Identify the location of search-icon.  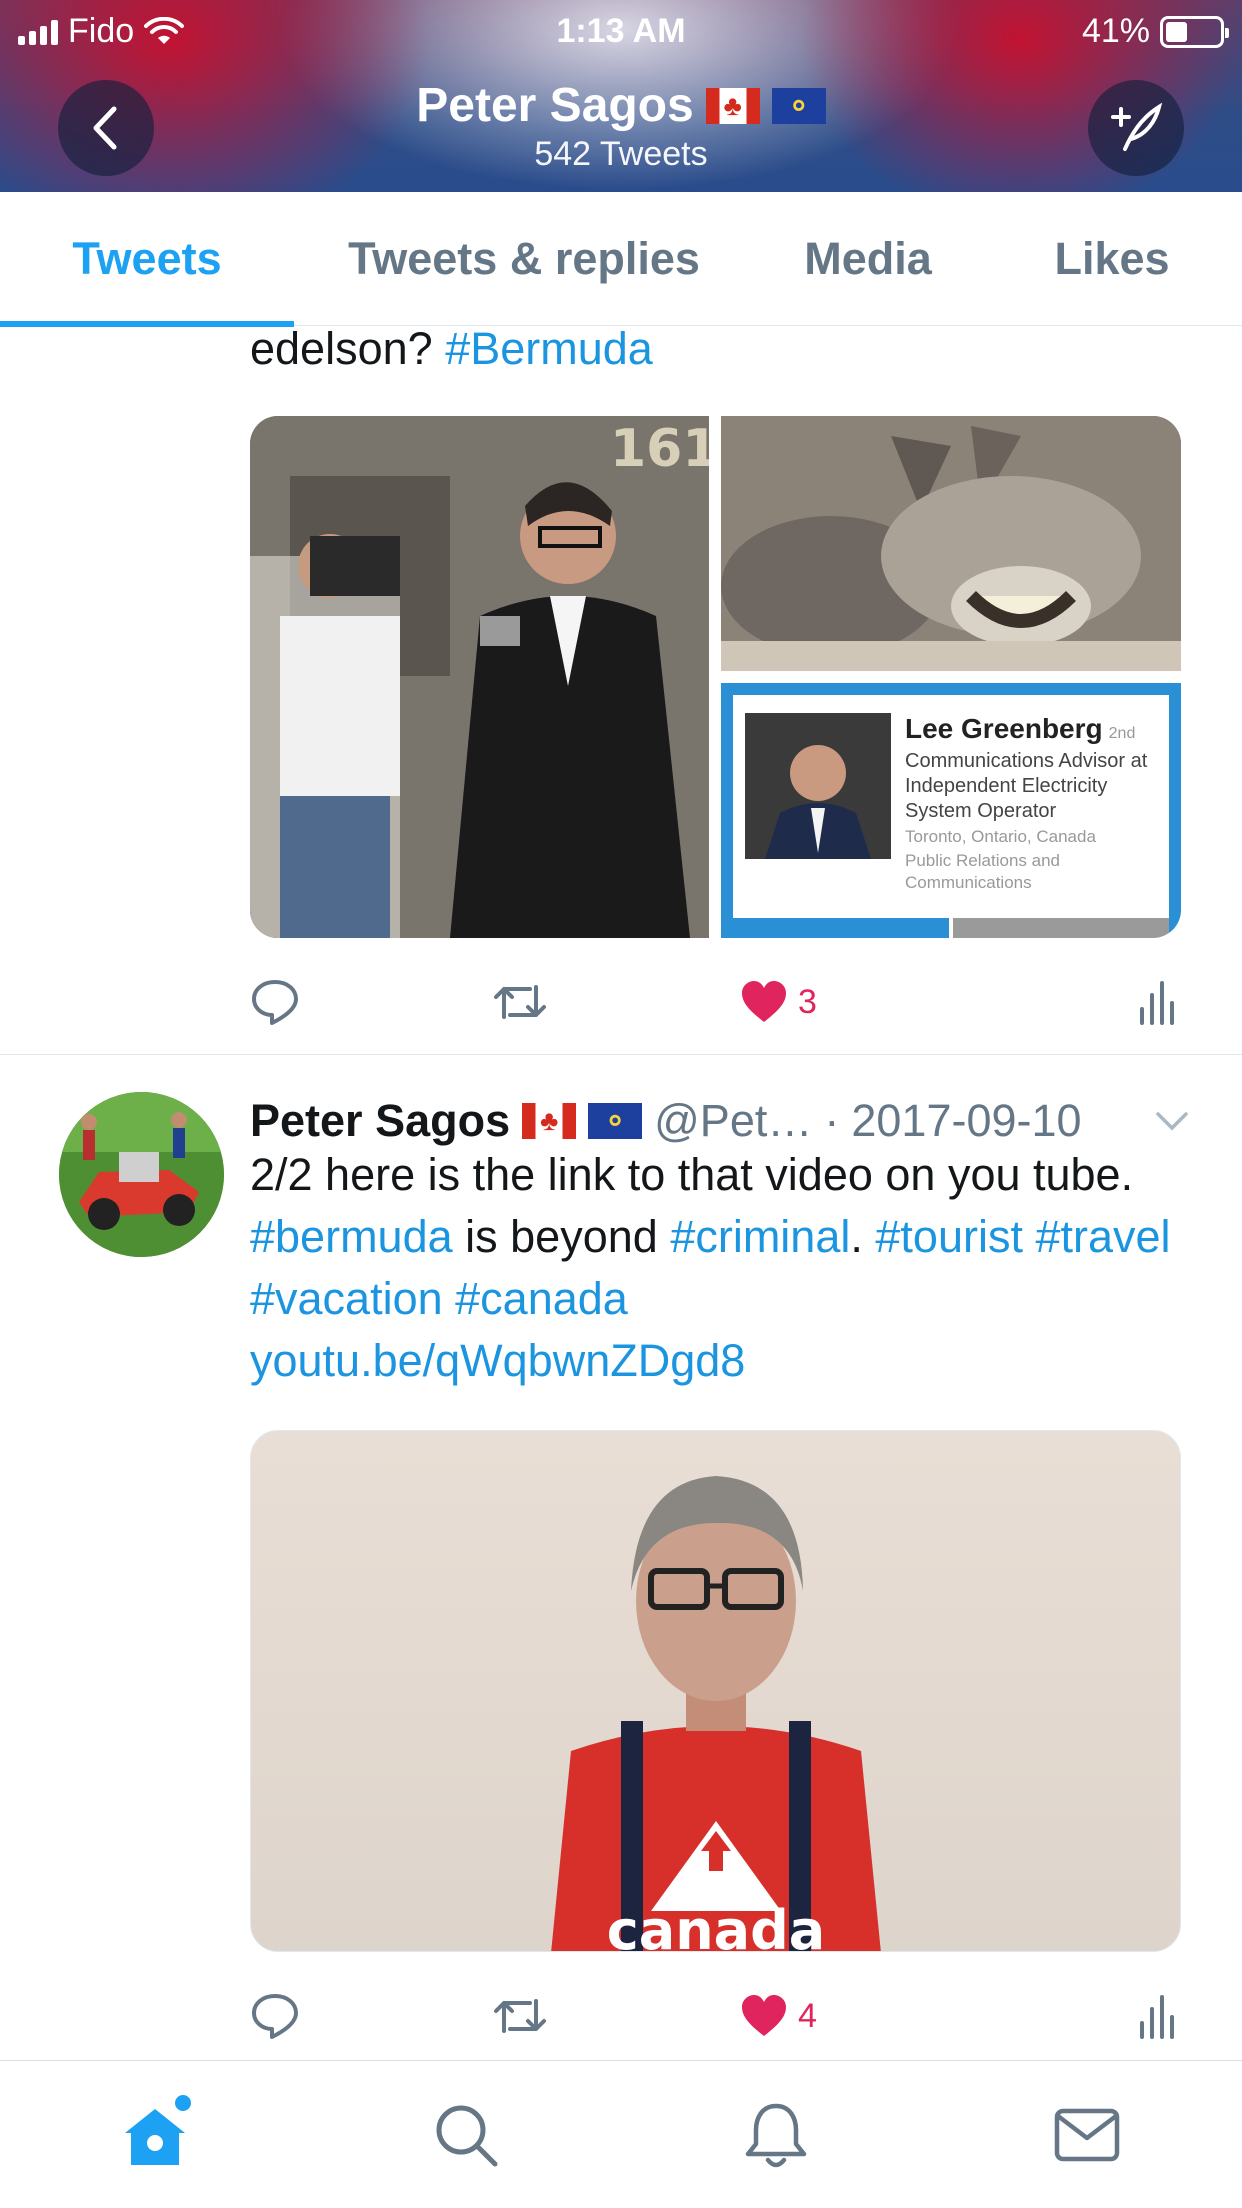
(467, 2135).